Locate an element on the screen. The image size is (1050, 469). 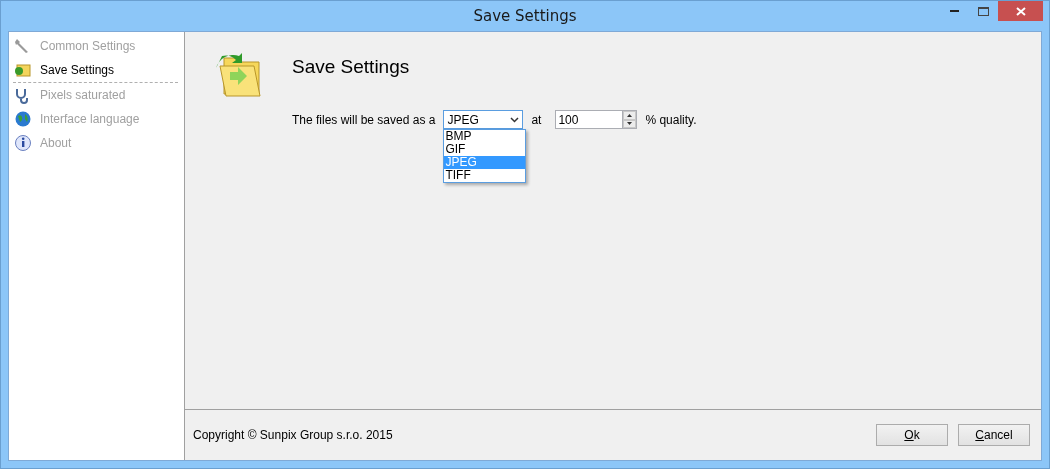
info-icon is located at coordinates (23, 143).